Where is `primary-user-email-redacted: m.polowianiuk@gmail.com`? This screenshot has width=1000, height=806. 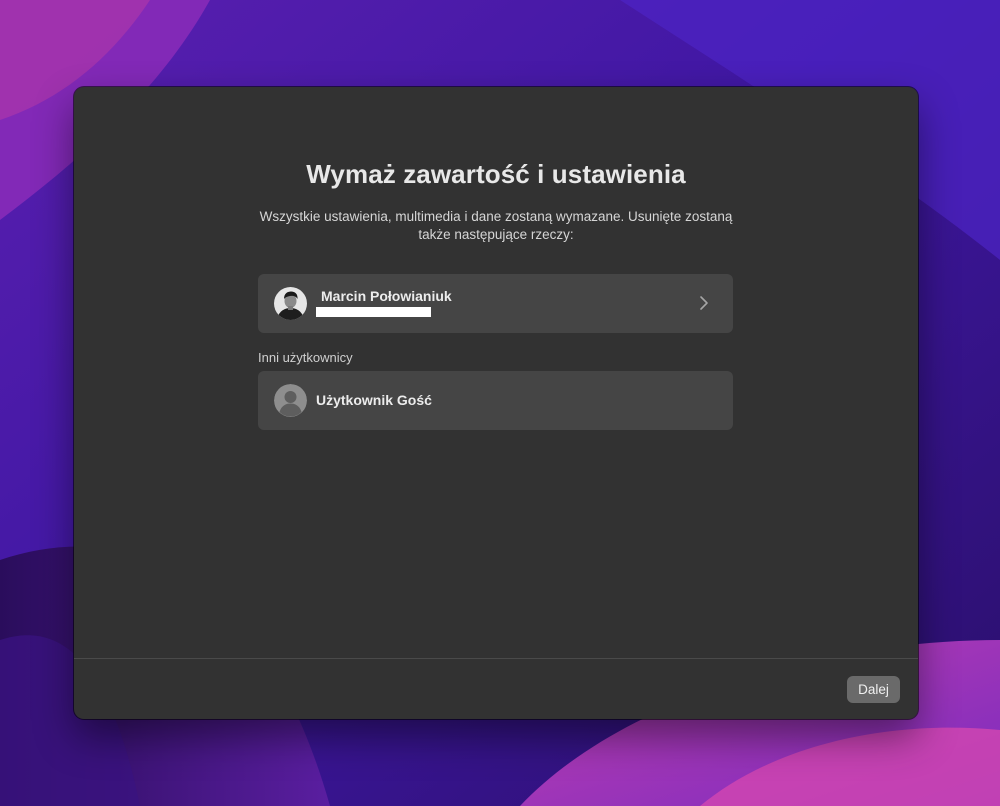 primary-user-email-redacted: m.polowianiuk@gmail.com is located at coordinates (374, 312).